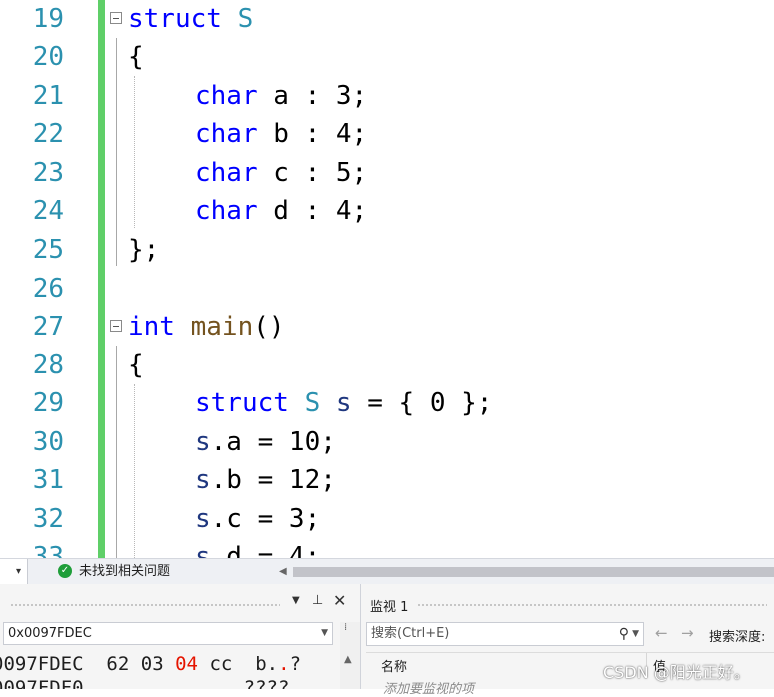 The height and width of the screenshot is (697, 774). I want to click on line-number: 29, so click(48, 403).